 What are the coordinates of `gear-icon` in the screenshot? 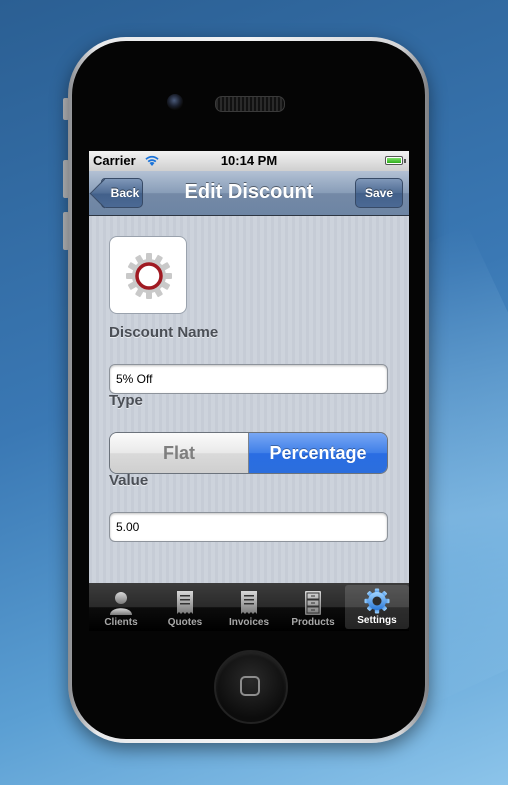 It's located at (377, 601).